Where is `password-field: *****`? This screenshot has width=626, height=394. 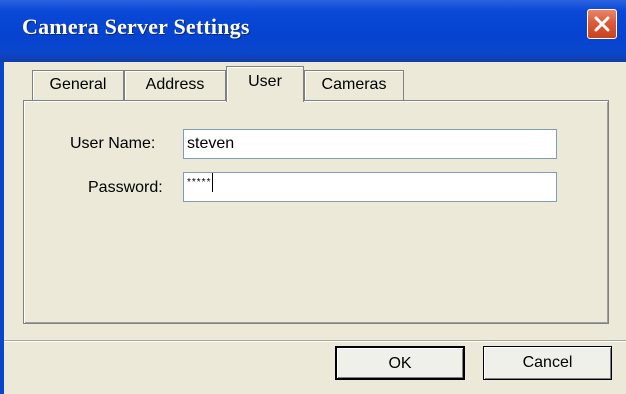 password-field: ***** is located at coordinates (370, 187).